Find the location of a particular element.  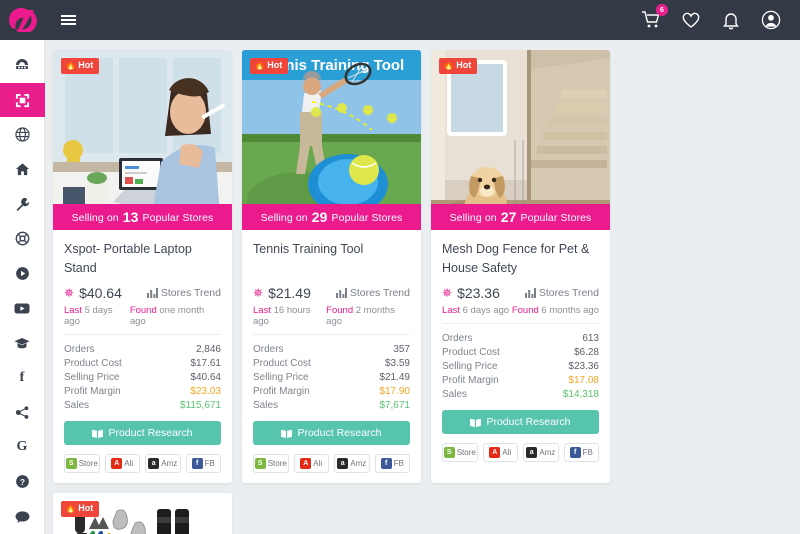

meta-row: Last 5 days ago Found one month ago is located at coordinates (142, 320).